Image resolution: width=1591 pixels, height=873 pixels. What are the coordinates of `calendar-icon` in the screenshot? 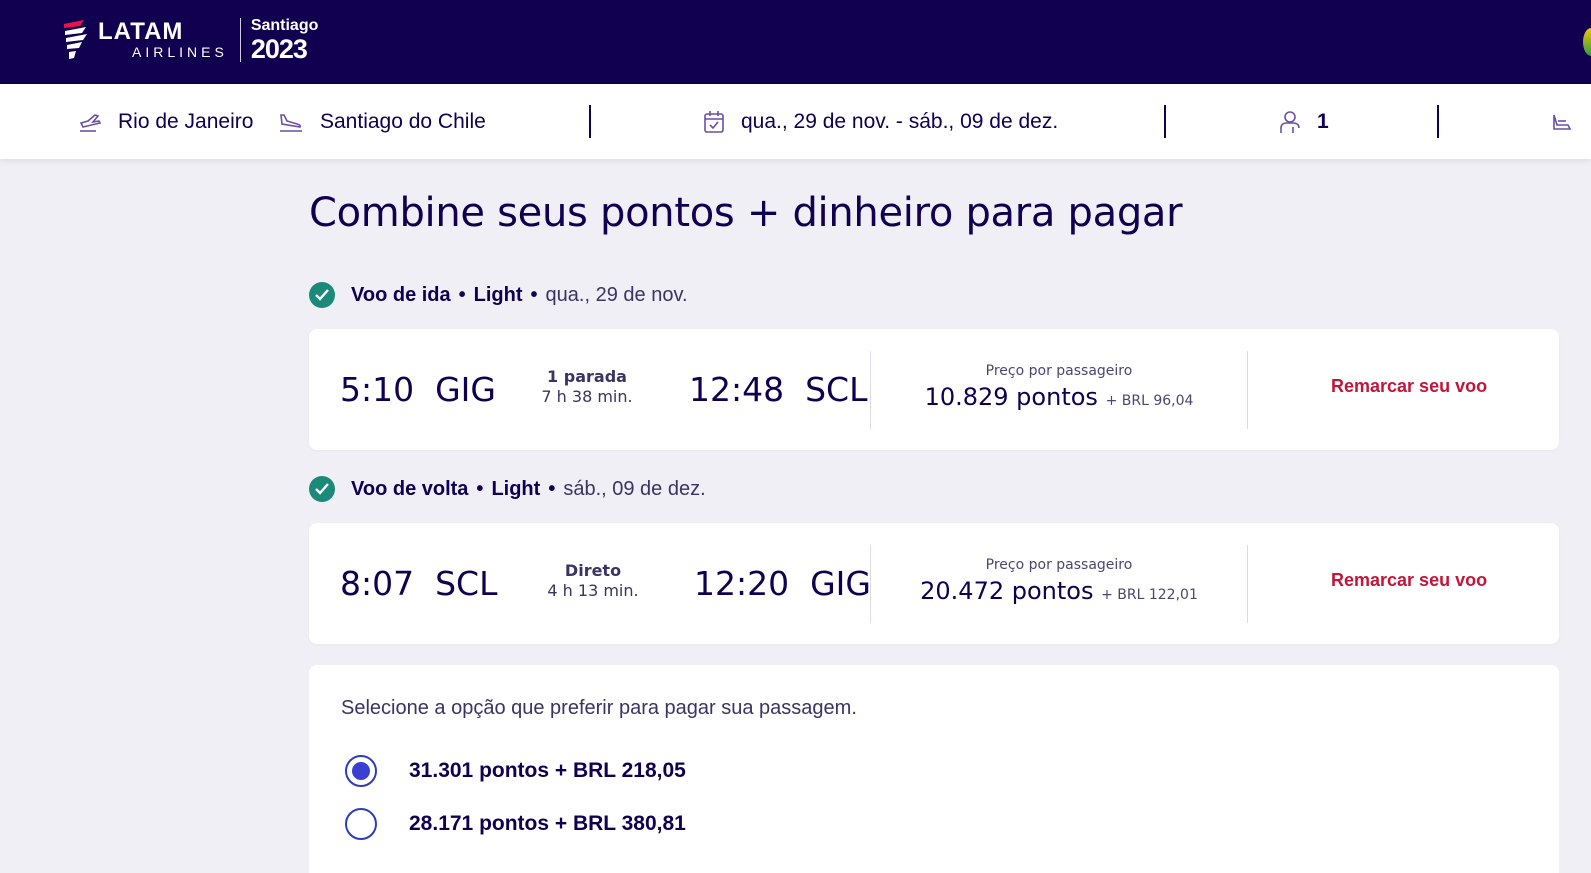 It's located at (714, 121).